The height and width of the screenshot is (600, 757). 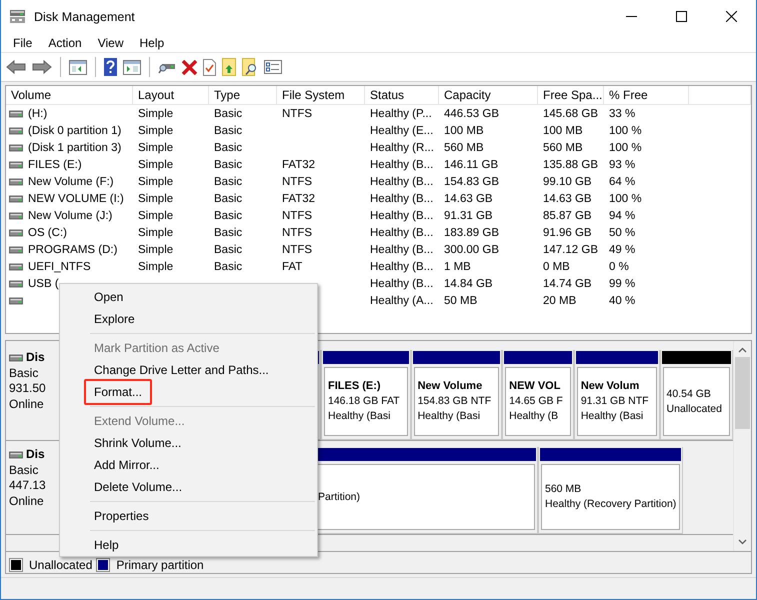 I want to click on disk-partition: 40.54 GB Unallocated, so click(x=696, y=395).